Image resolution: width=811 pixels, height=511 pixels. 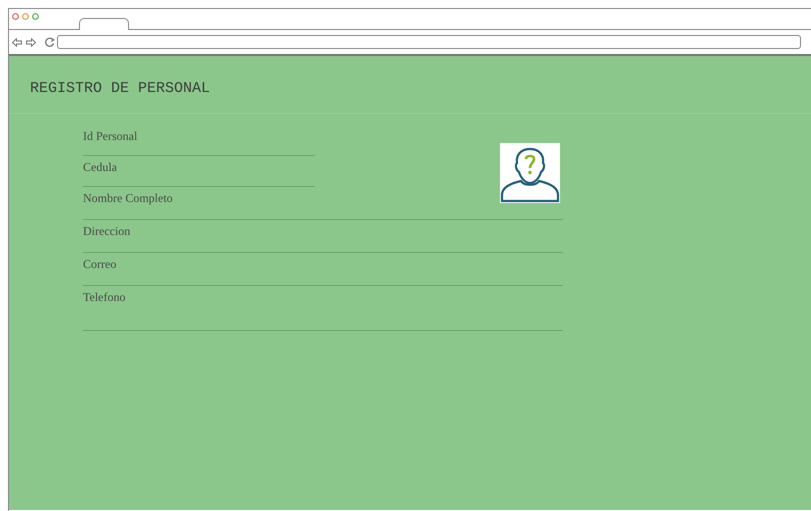 I want to click on browser-tab, so click(x=104, y=24).